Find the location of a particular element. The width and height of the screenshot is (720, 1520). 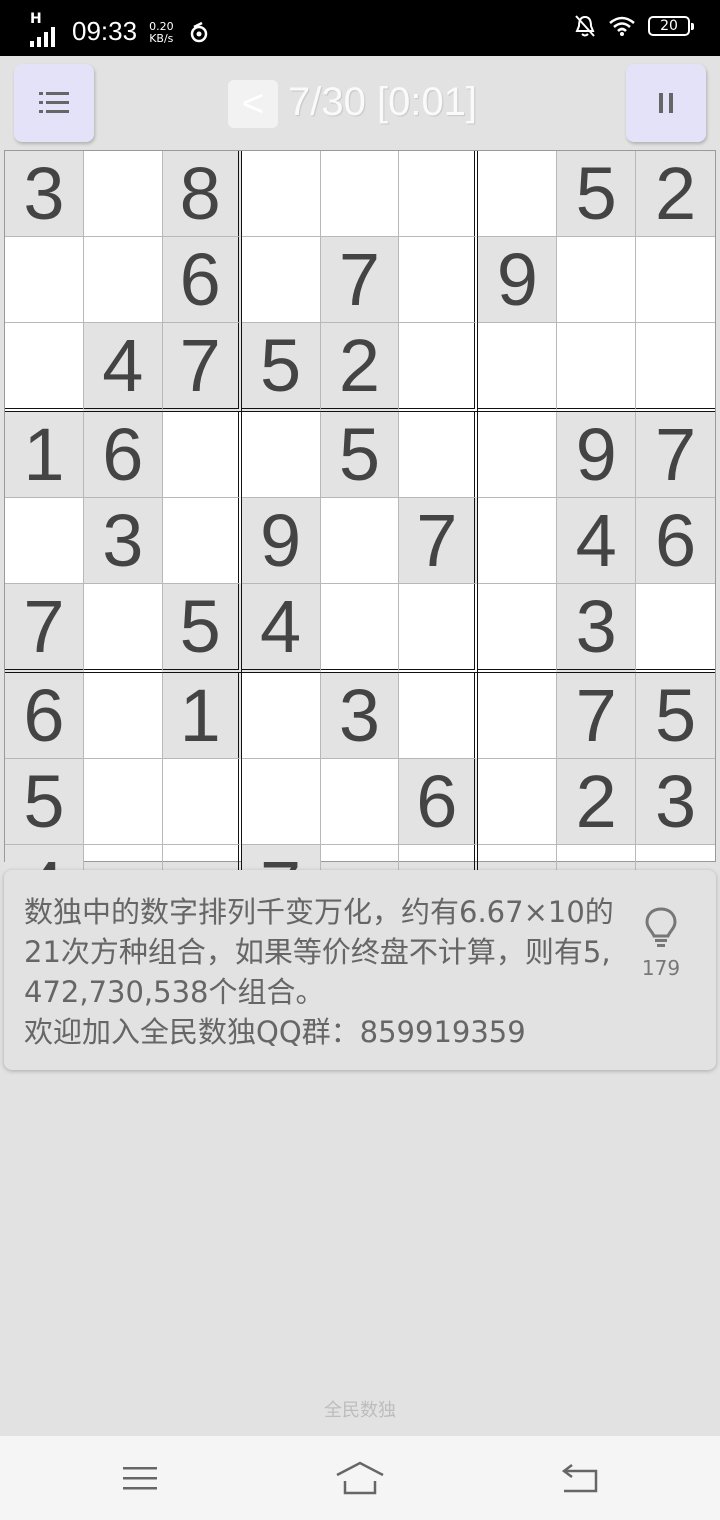

battery-icon: 20 is located at coordinates (671, 26).